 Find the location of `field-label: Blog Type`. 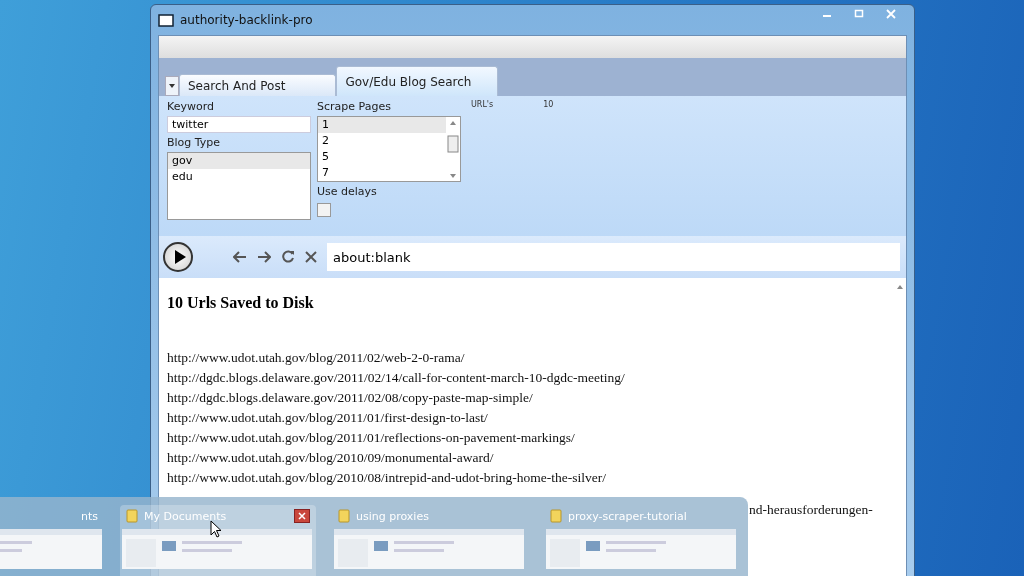

field-label: Blog Type is located at coordinates (194, 142).